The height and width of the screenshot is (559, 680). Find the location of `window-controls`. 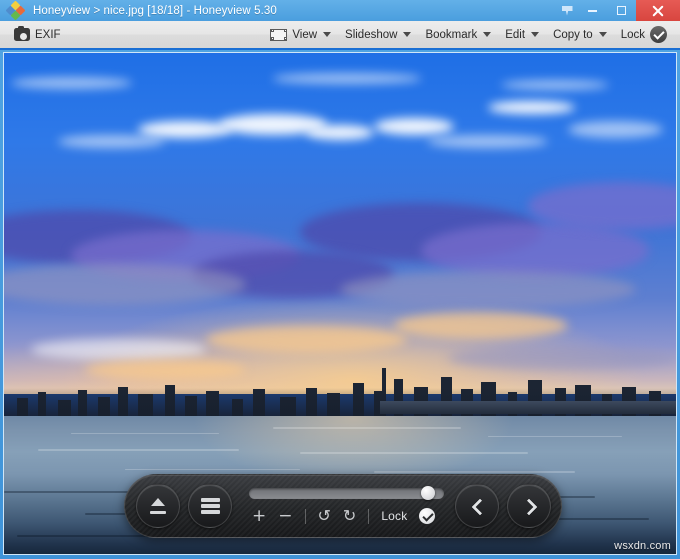

window-controls is located at coordinates (618, 10).